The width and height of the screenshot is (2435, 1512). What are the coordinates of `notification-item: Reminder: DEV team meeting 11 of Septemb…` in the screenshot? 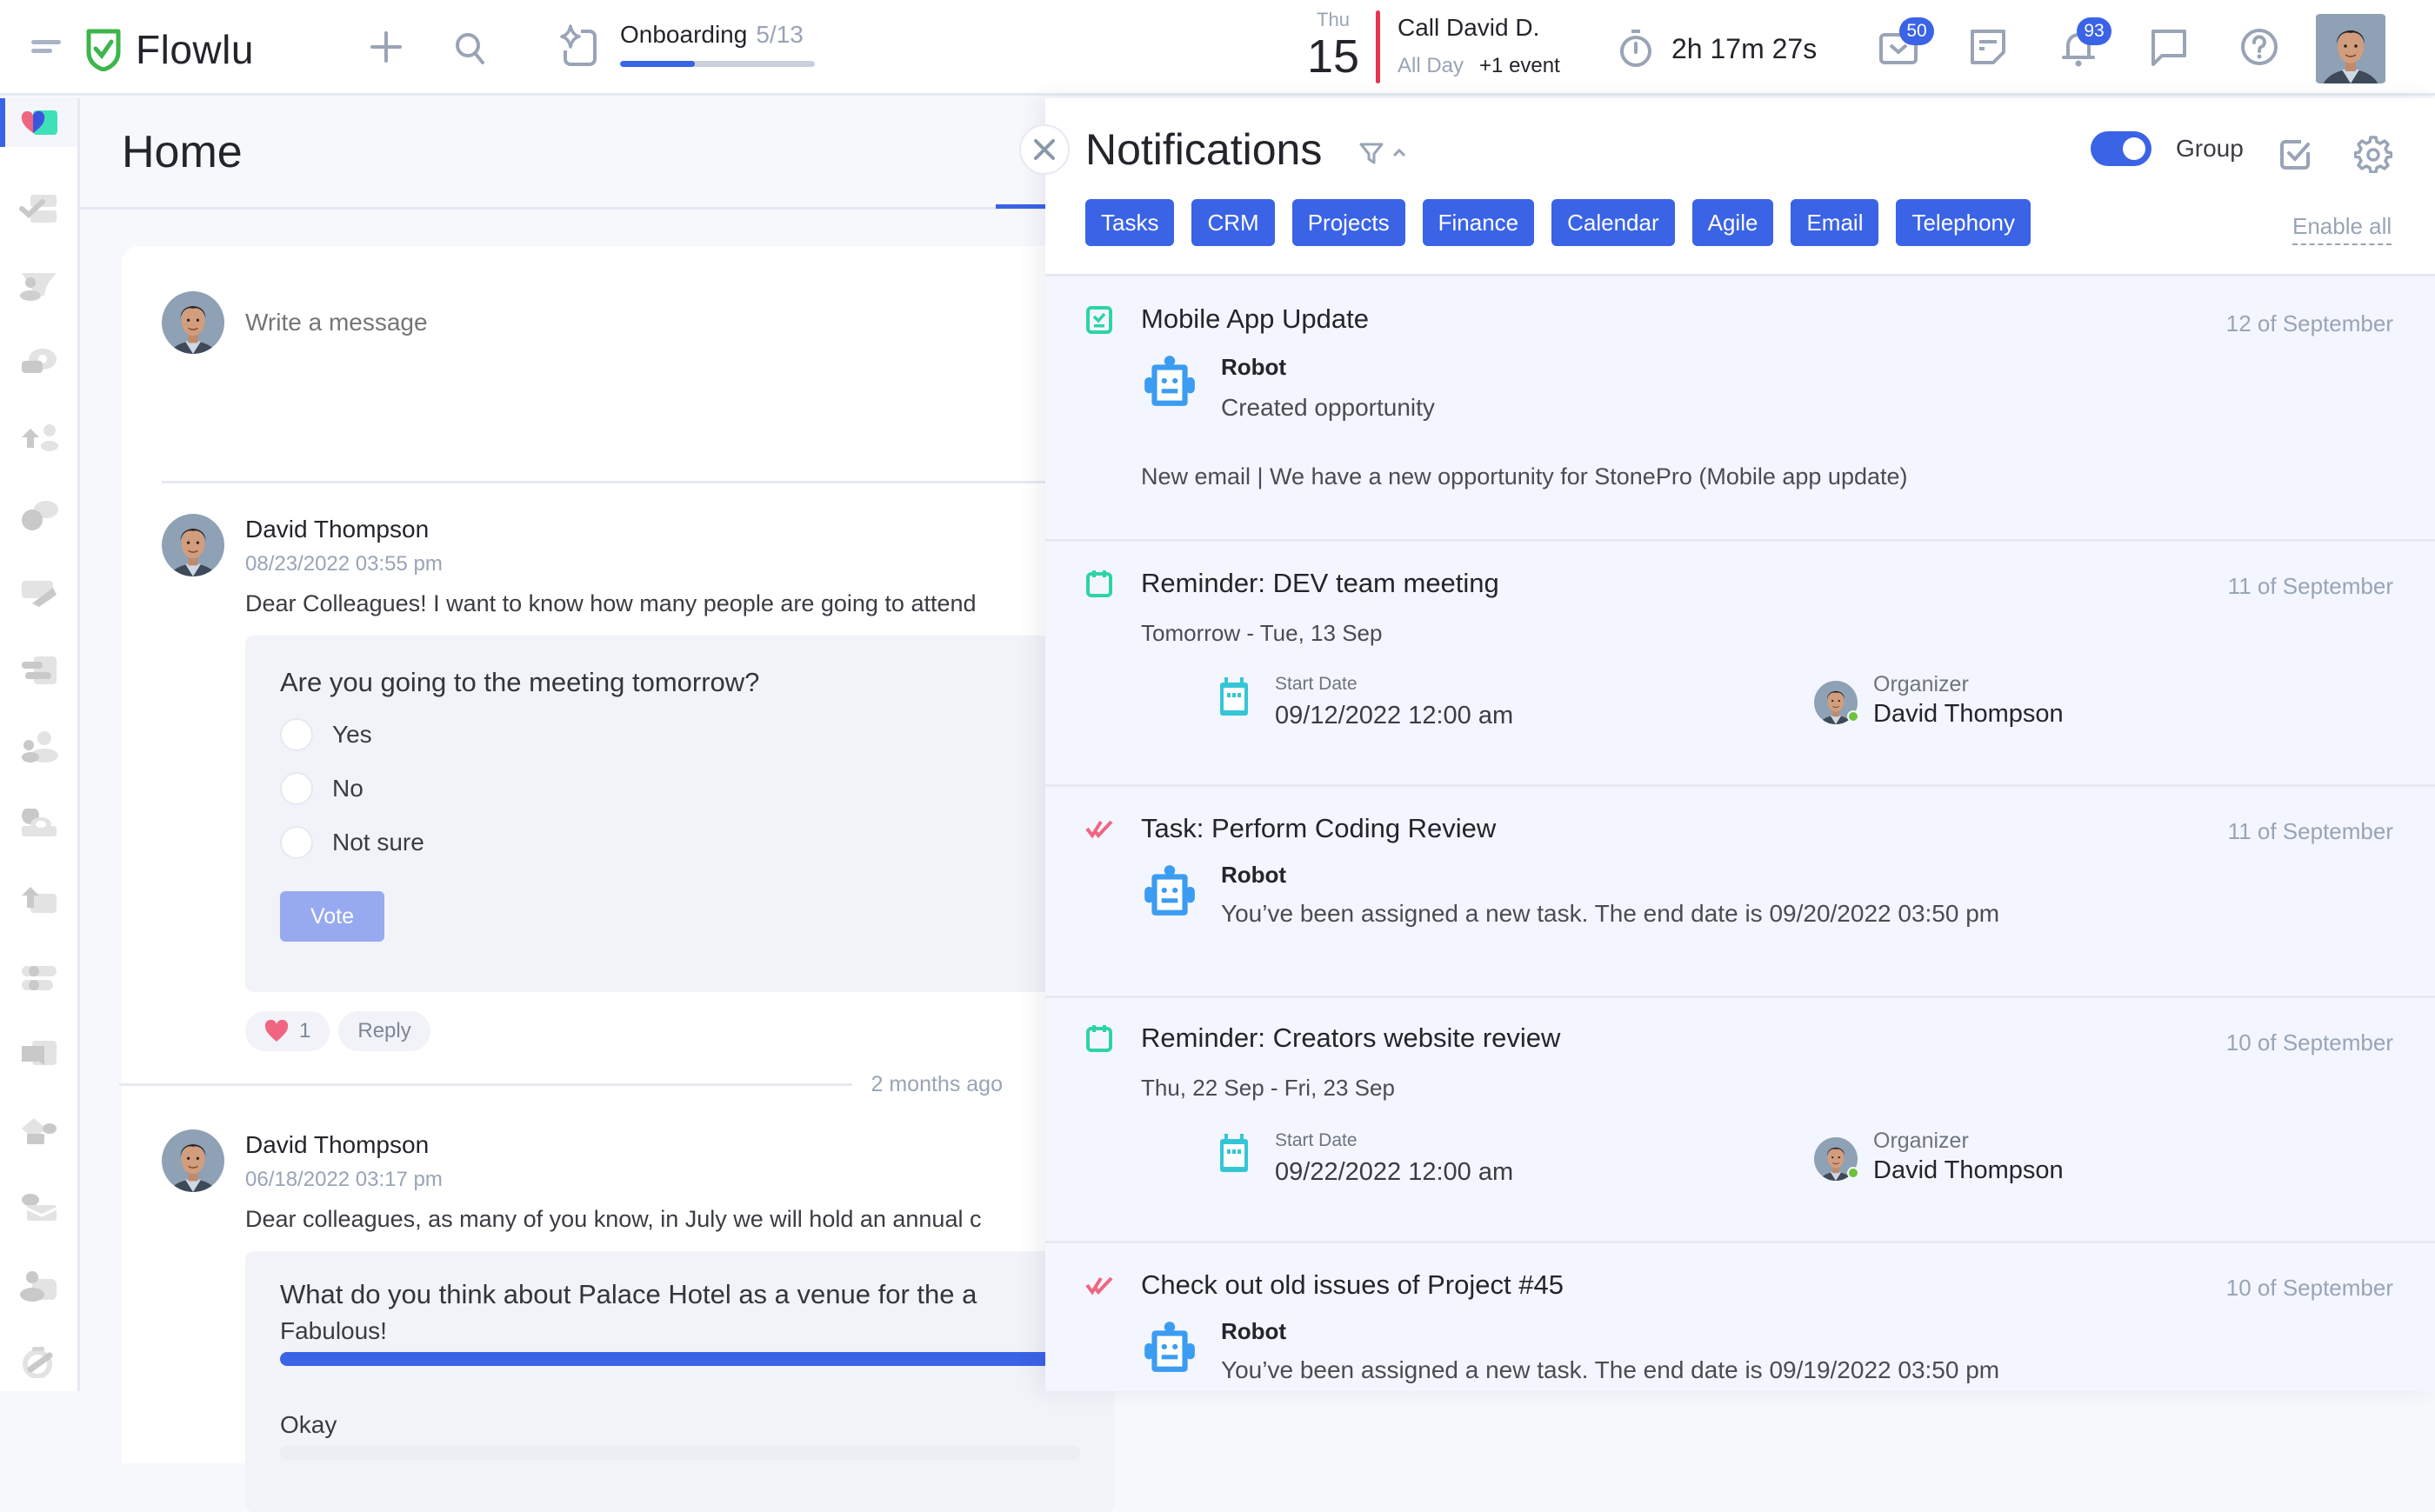 It's located at (1740, 664).